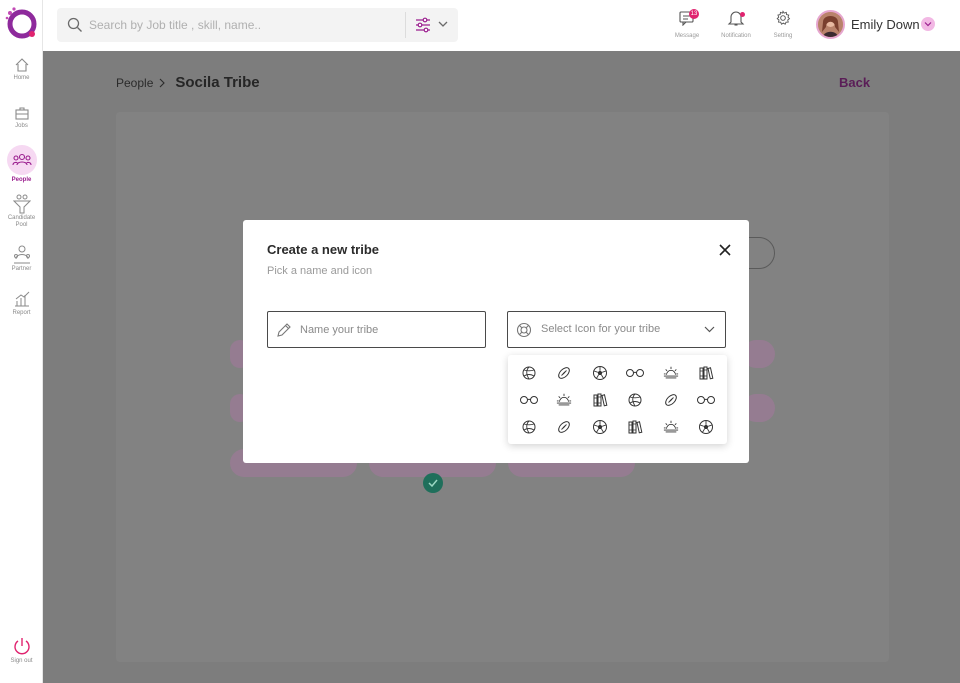 The image size is (960, 683). Describe the element at coordinates (162, 82) in the screenshot. I see `chevron-right-icon` at that location.